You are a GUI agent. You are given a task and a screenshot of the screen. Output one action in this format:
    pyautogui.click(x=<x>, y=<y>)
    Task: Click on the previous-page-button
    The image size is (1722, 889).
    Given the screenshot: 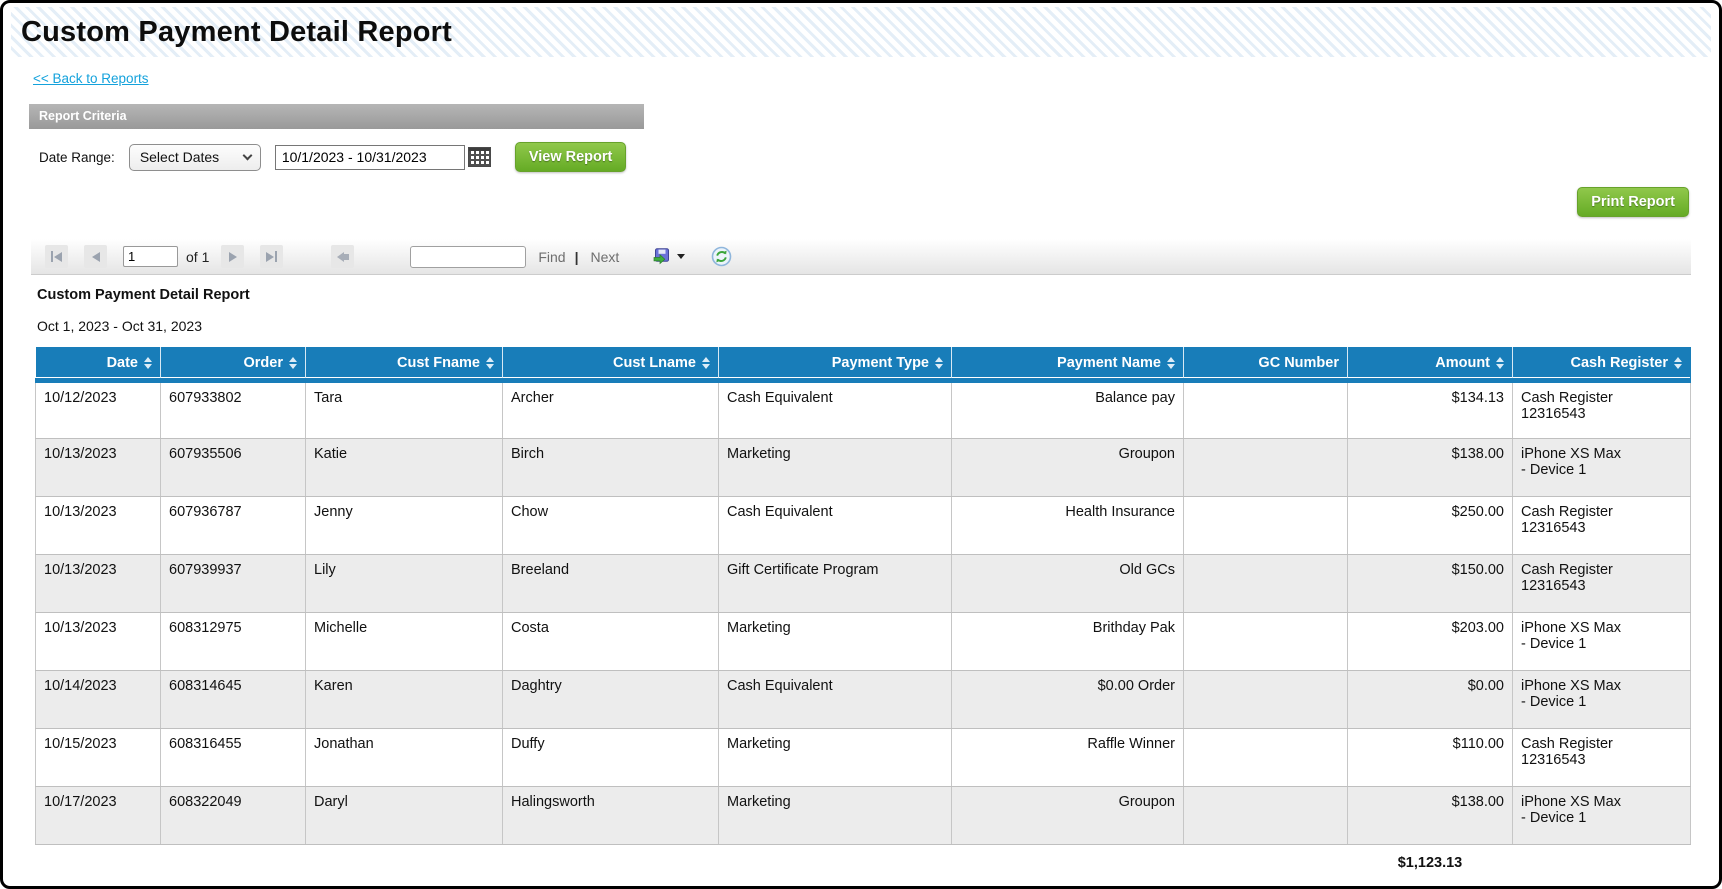 What is the action you would take?
    pyautogui.click(x=95, y=256)
    